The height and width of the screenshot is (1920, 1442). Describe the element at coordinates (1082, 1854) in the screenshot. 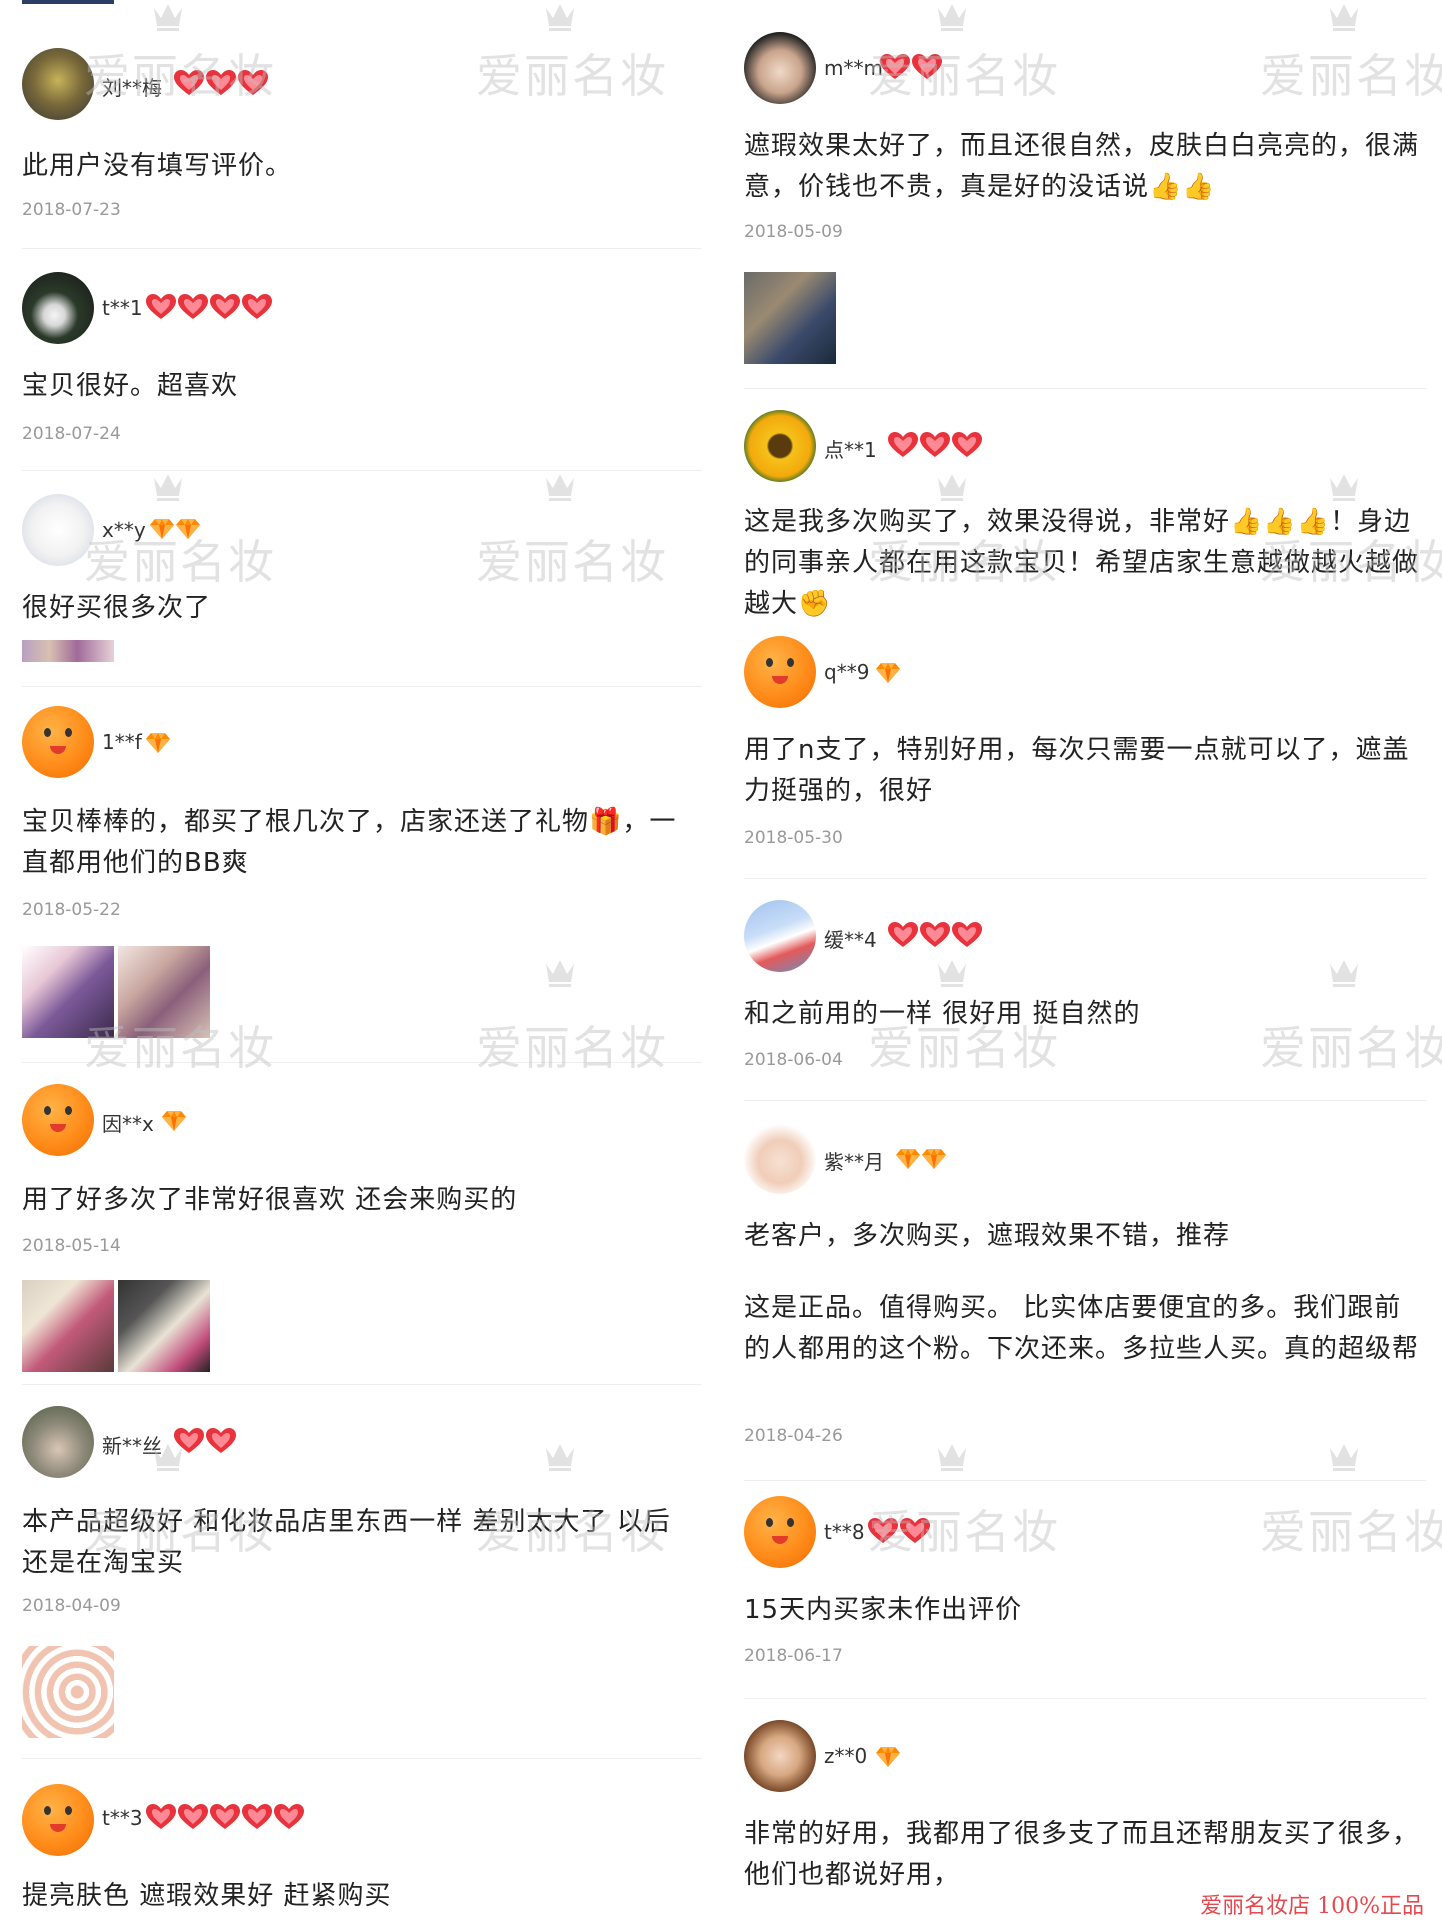

I see `review-text: 非常的好用，我都用了很多支了而且还帮朋友买了很多，他们也都说好用，` at that location.